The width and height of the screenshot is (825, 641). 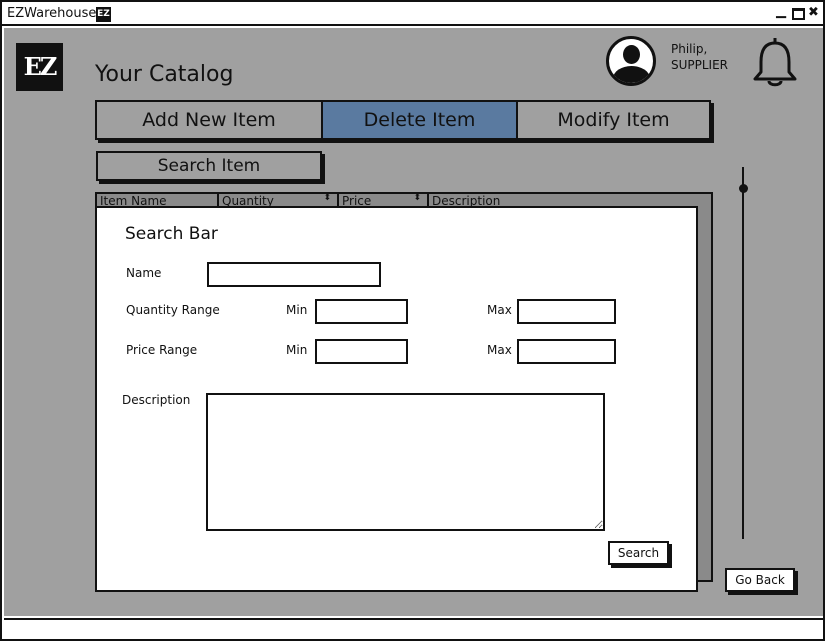 What do you see at coordinates (156, 400) in the screenshot?
I see `description-label: Description` at bounding box center [156, 400].